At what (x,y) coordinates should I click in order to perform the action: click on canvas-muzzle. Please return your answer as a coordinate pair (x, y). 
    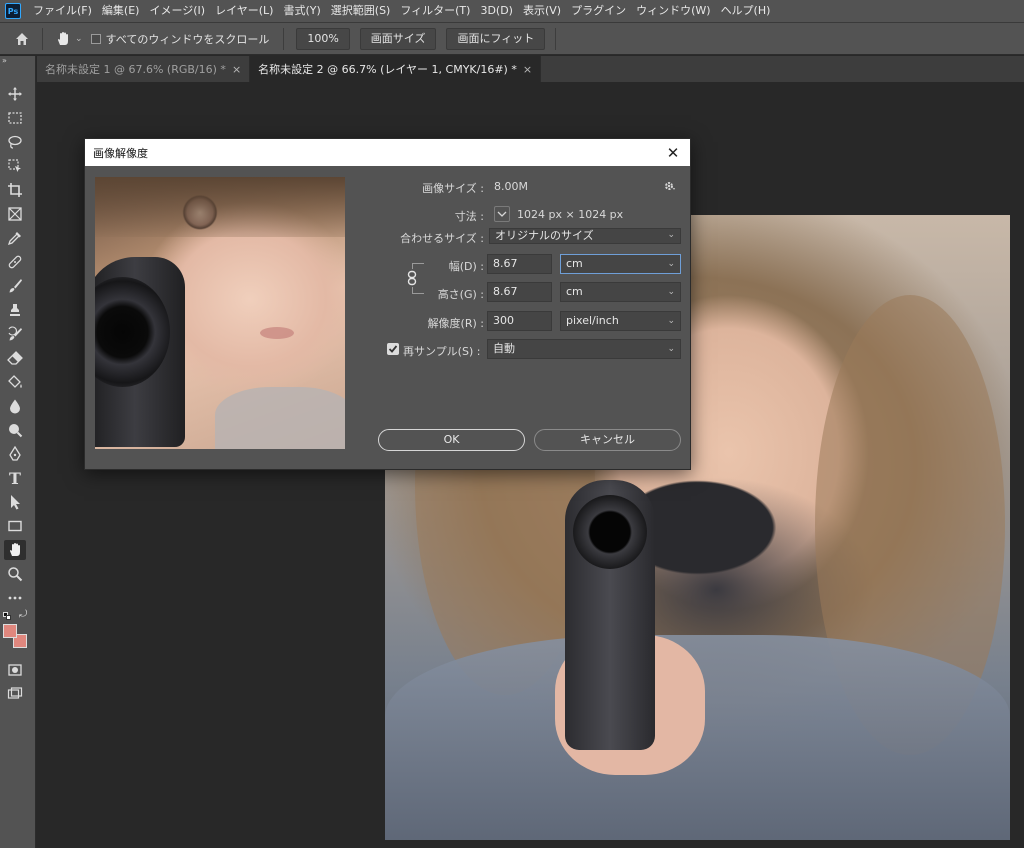
    Looking at the image, I should click on (610, 532).